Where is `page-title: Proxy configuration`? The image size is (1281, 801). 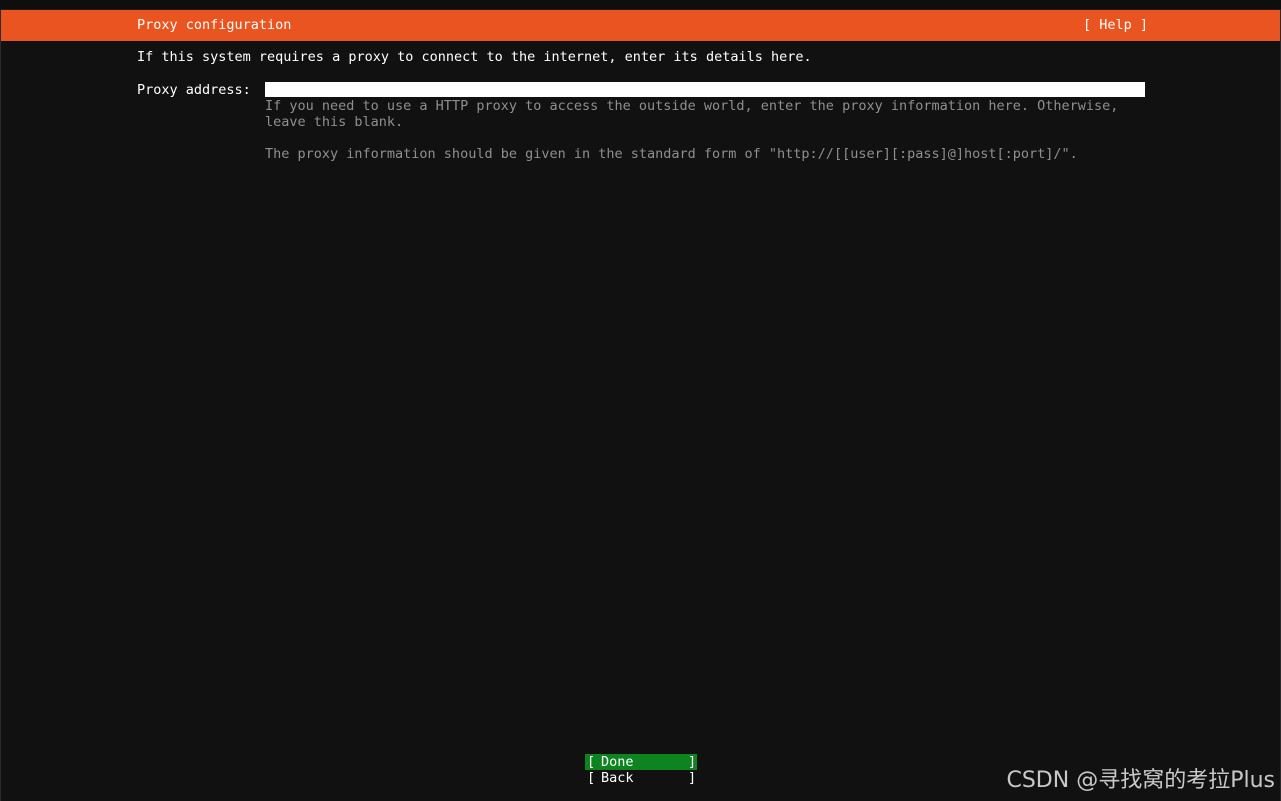
page-title: Proxy configuration is located at coordinates (214, 25).